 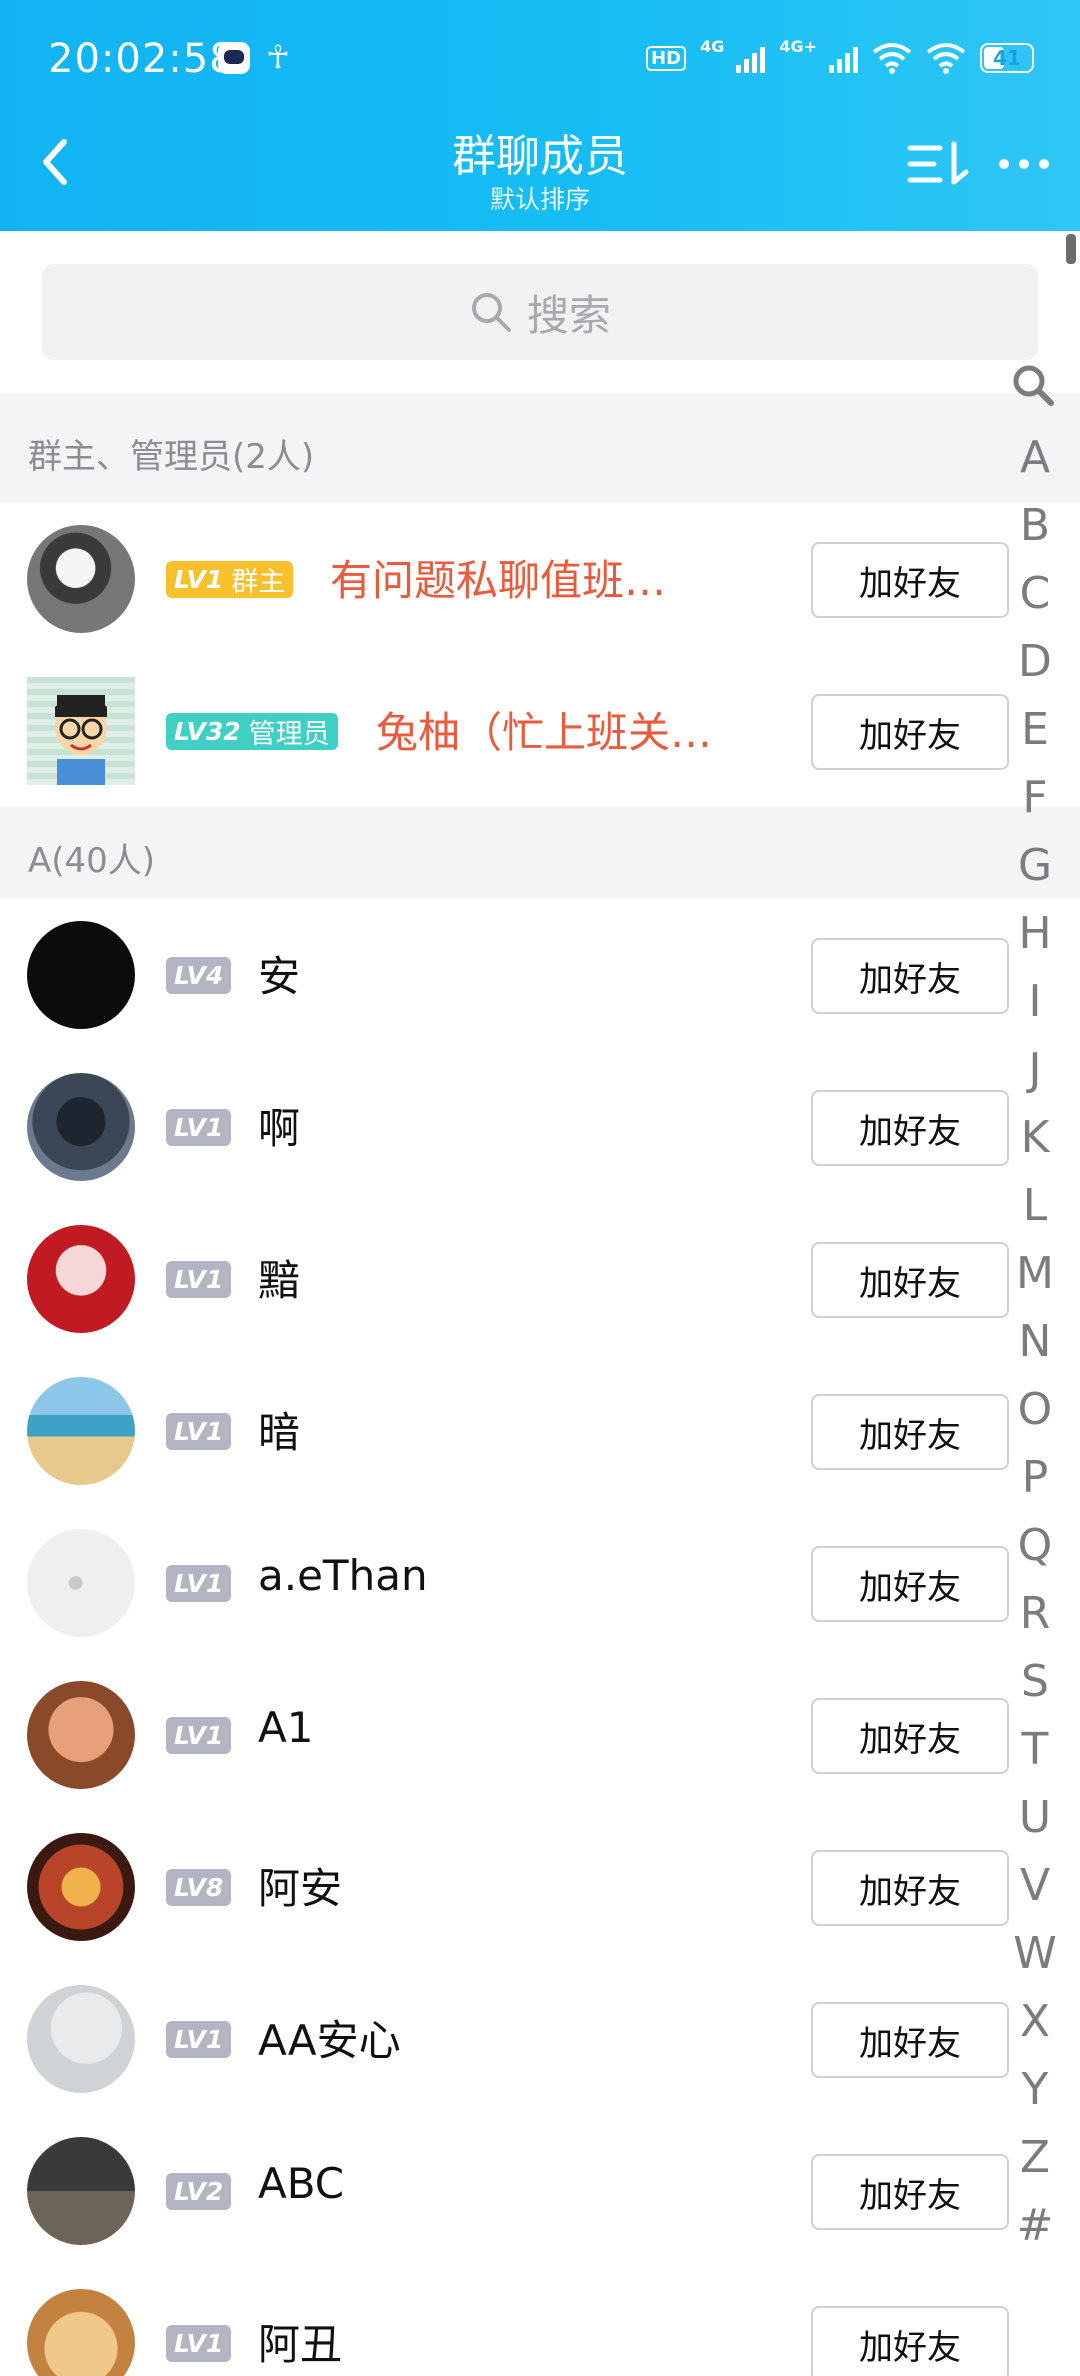 I want to click on member-row: LV1 阿丑 加好友, so click(x=540, y=2321).